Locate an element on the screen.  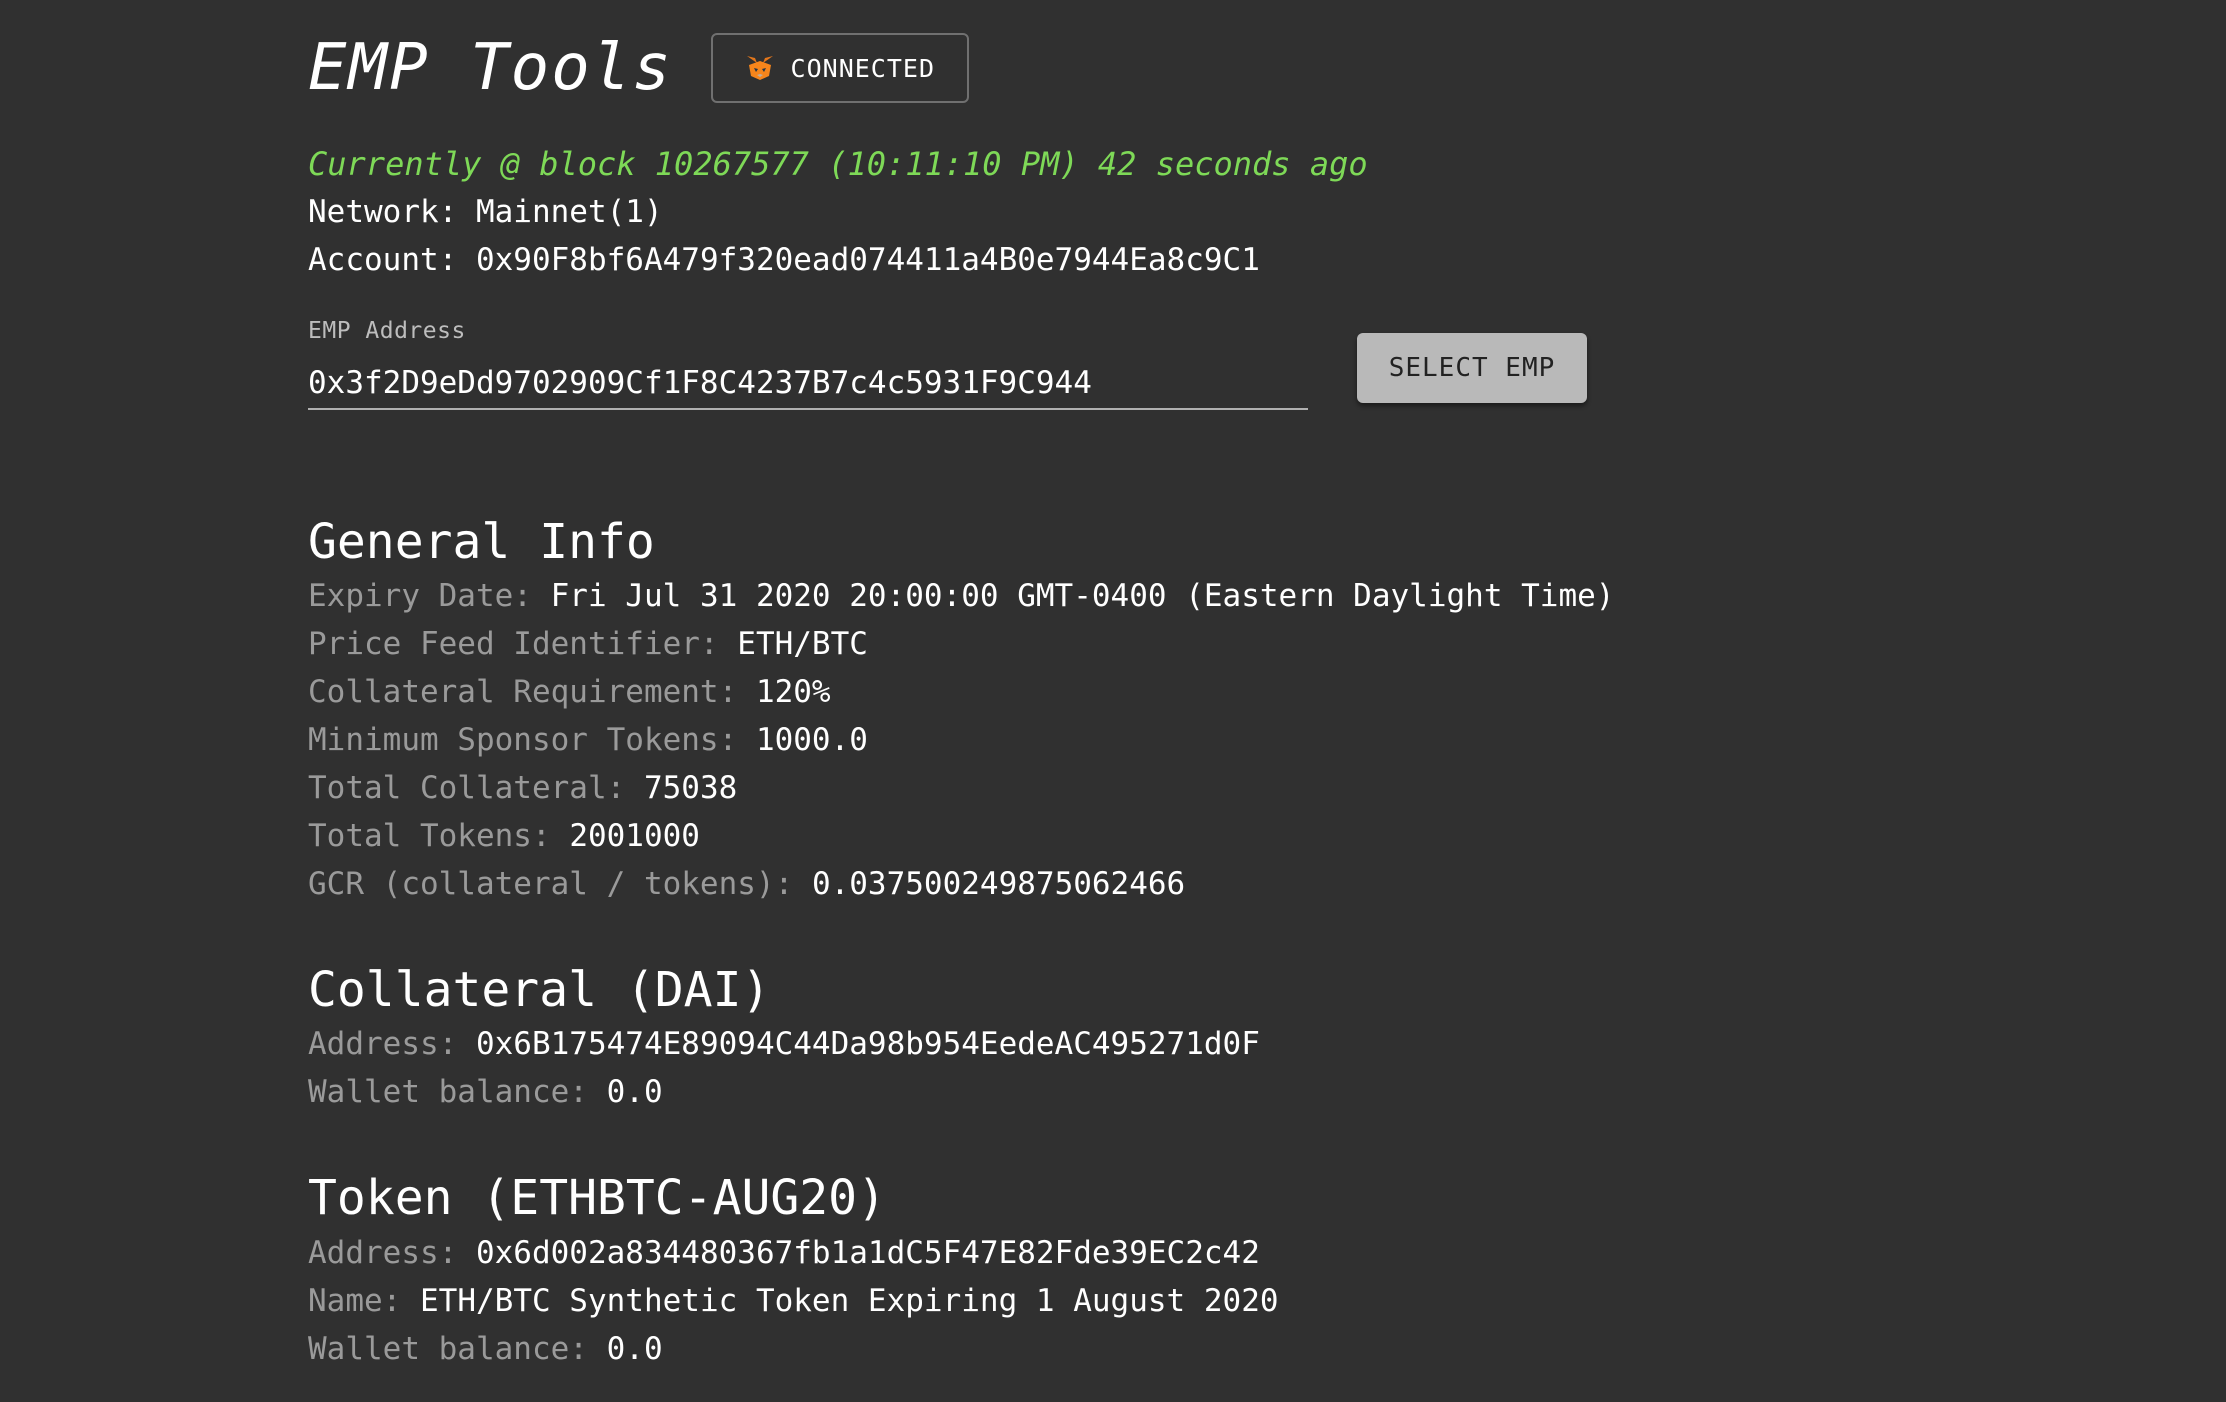
row-value: 0.037500249875062466 is located at coordinates (998, 884).